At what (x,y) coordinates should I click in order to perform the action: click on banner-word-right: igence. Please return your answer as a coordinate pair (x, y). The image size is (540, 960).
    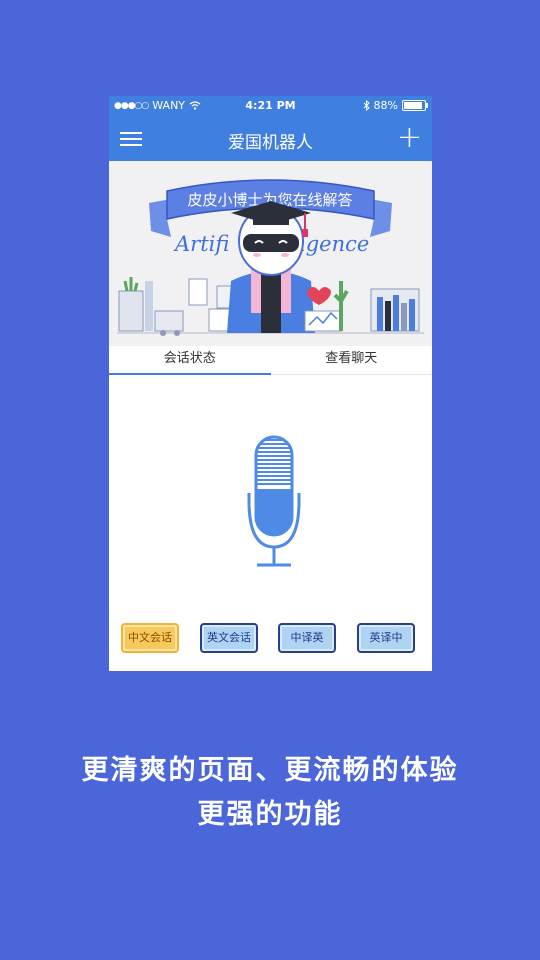
    Looking at the image, I should click on (334, 244).